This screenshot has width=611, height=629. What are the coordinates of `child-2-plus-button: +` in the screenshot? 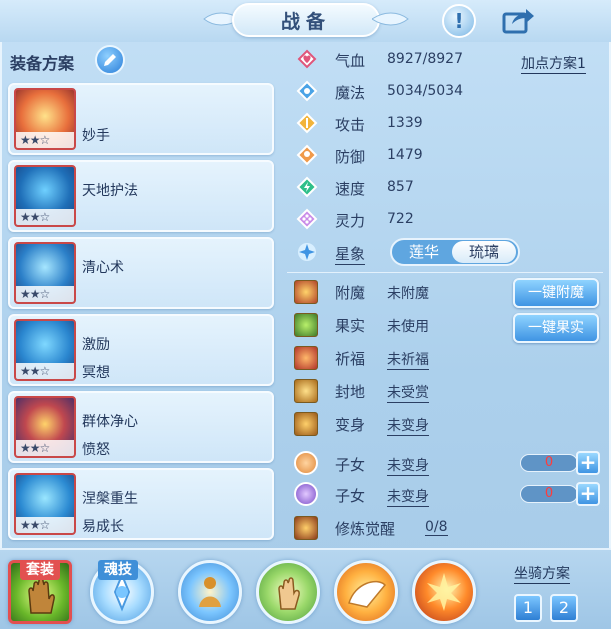 It's located at (588, 494).